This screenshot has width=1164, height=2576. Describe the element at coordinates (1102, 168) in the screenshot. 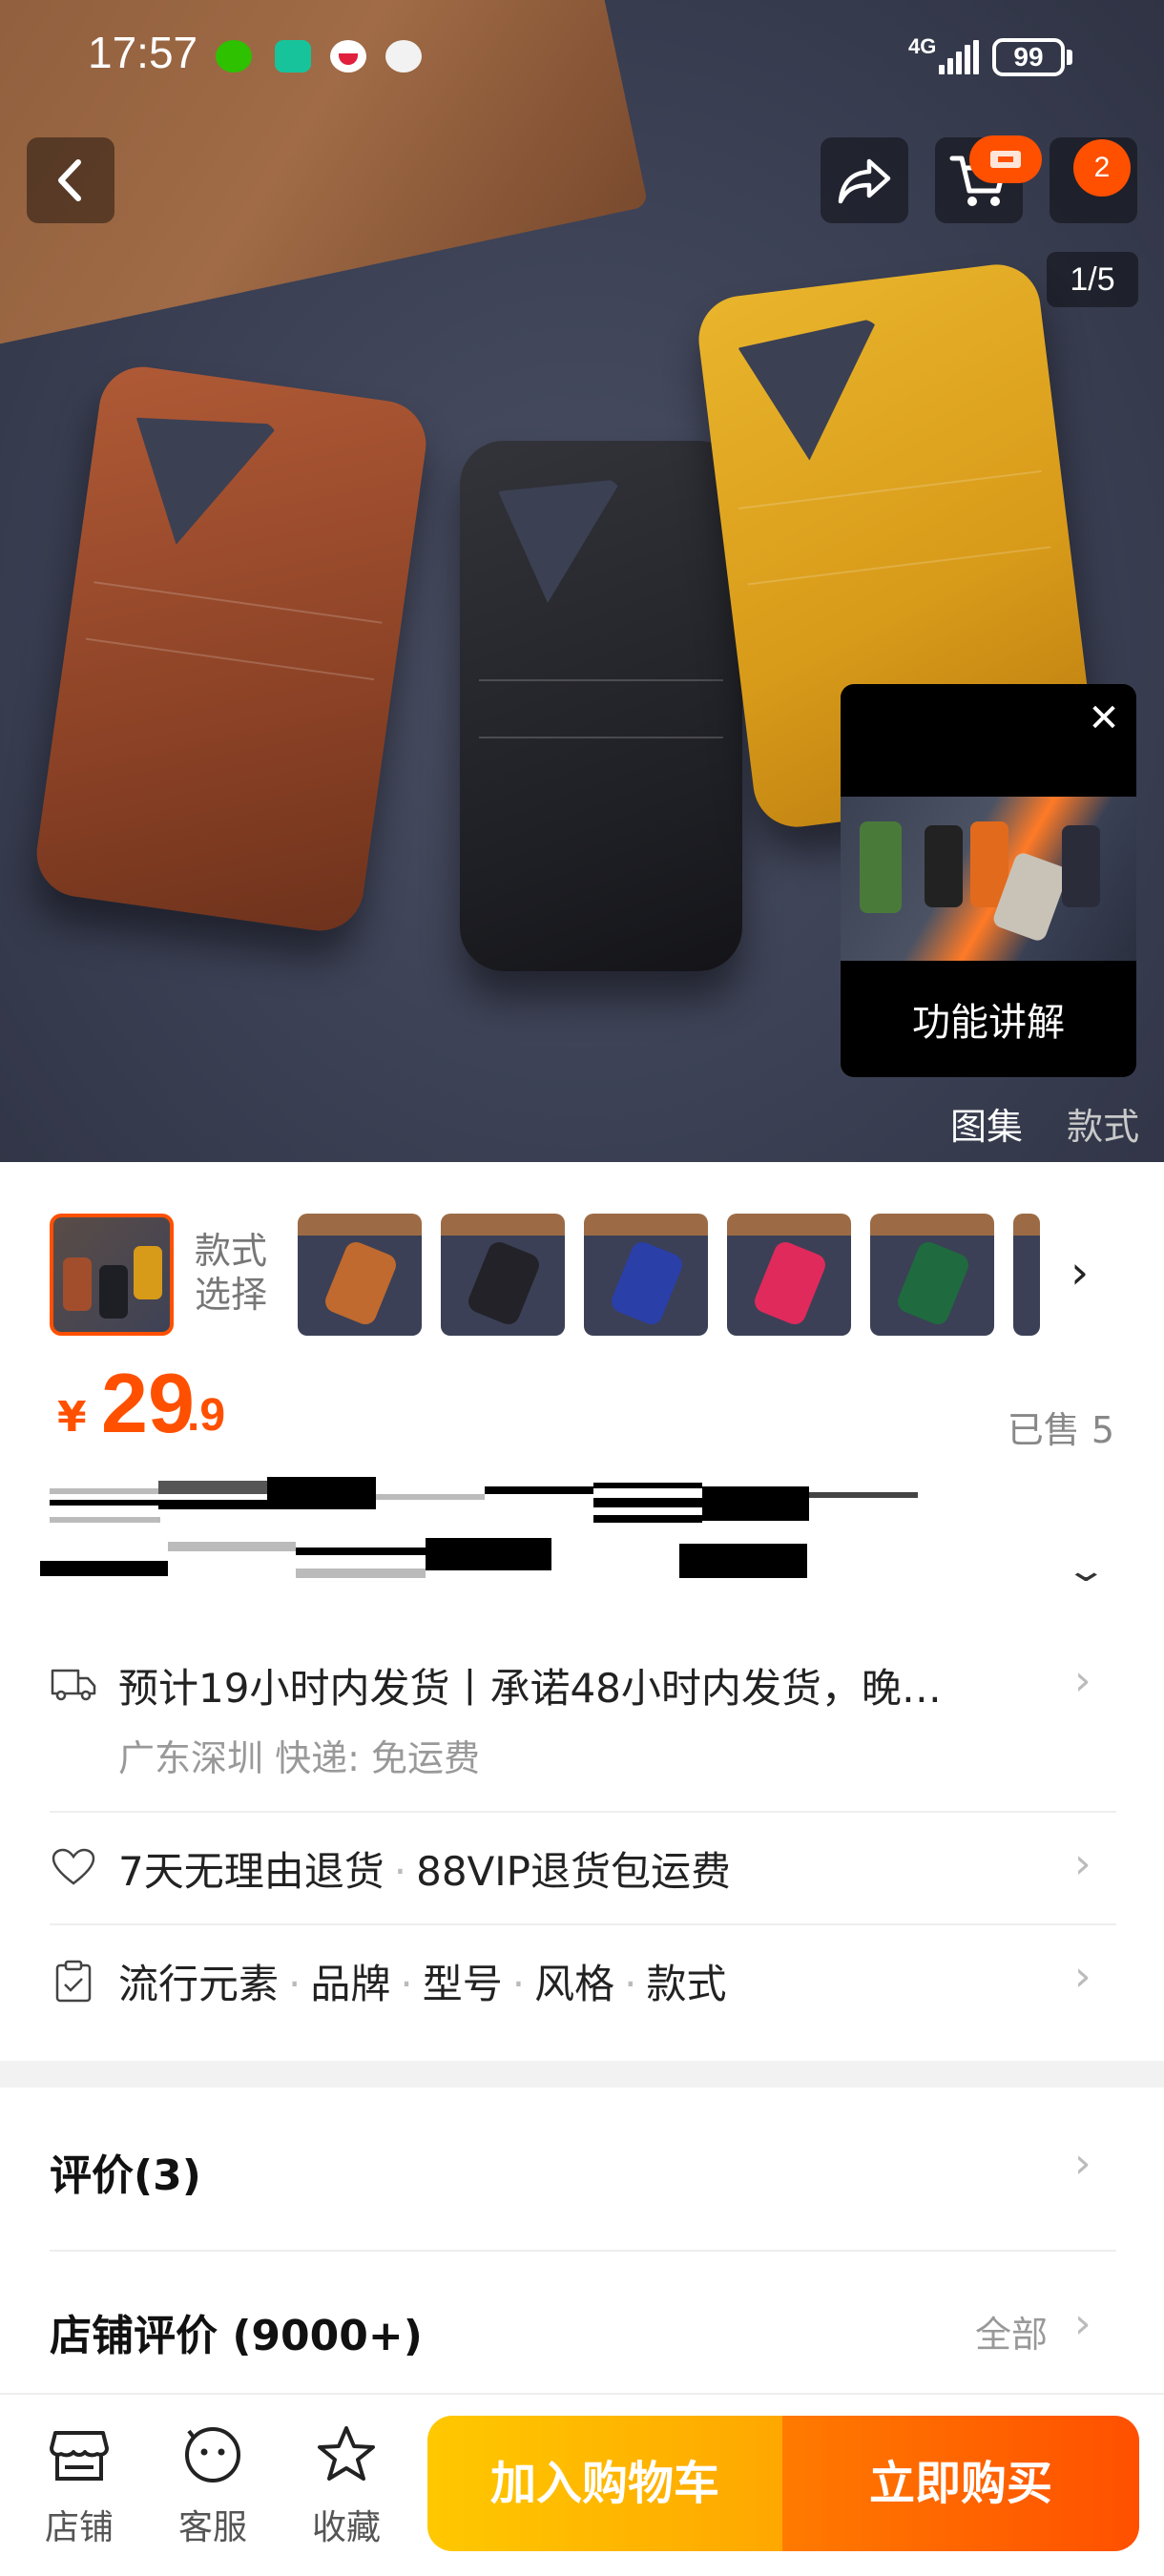

I see `notification-badge: 2` at that location.